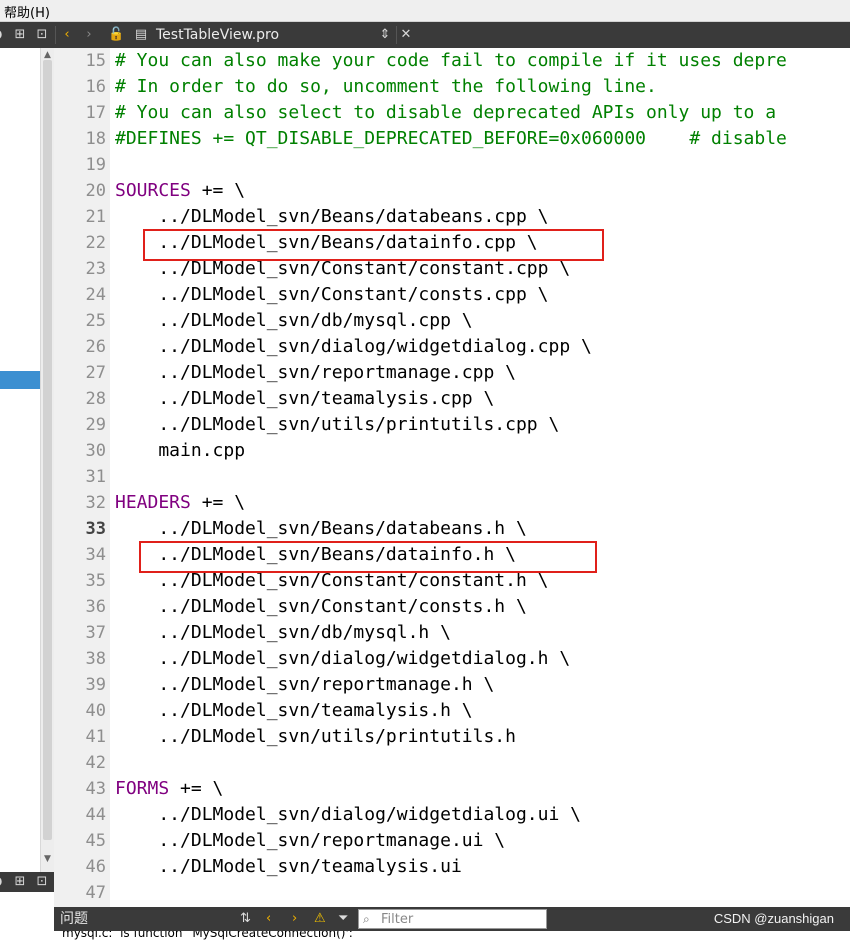 The width and height of the screenshot is (850, 940). I want to click on line-number: 24, so click(95, 295).